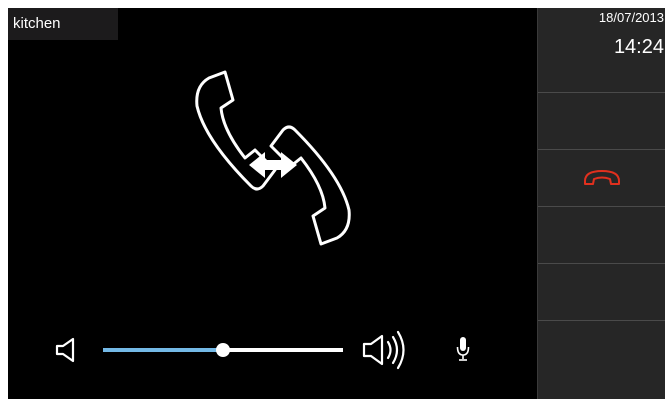 This screenshot has height=399, width=665. Describe the element at coordinates (37, 23) in the screenshot. I see `location-name: kitchen` at that location.